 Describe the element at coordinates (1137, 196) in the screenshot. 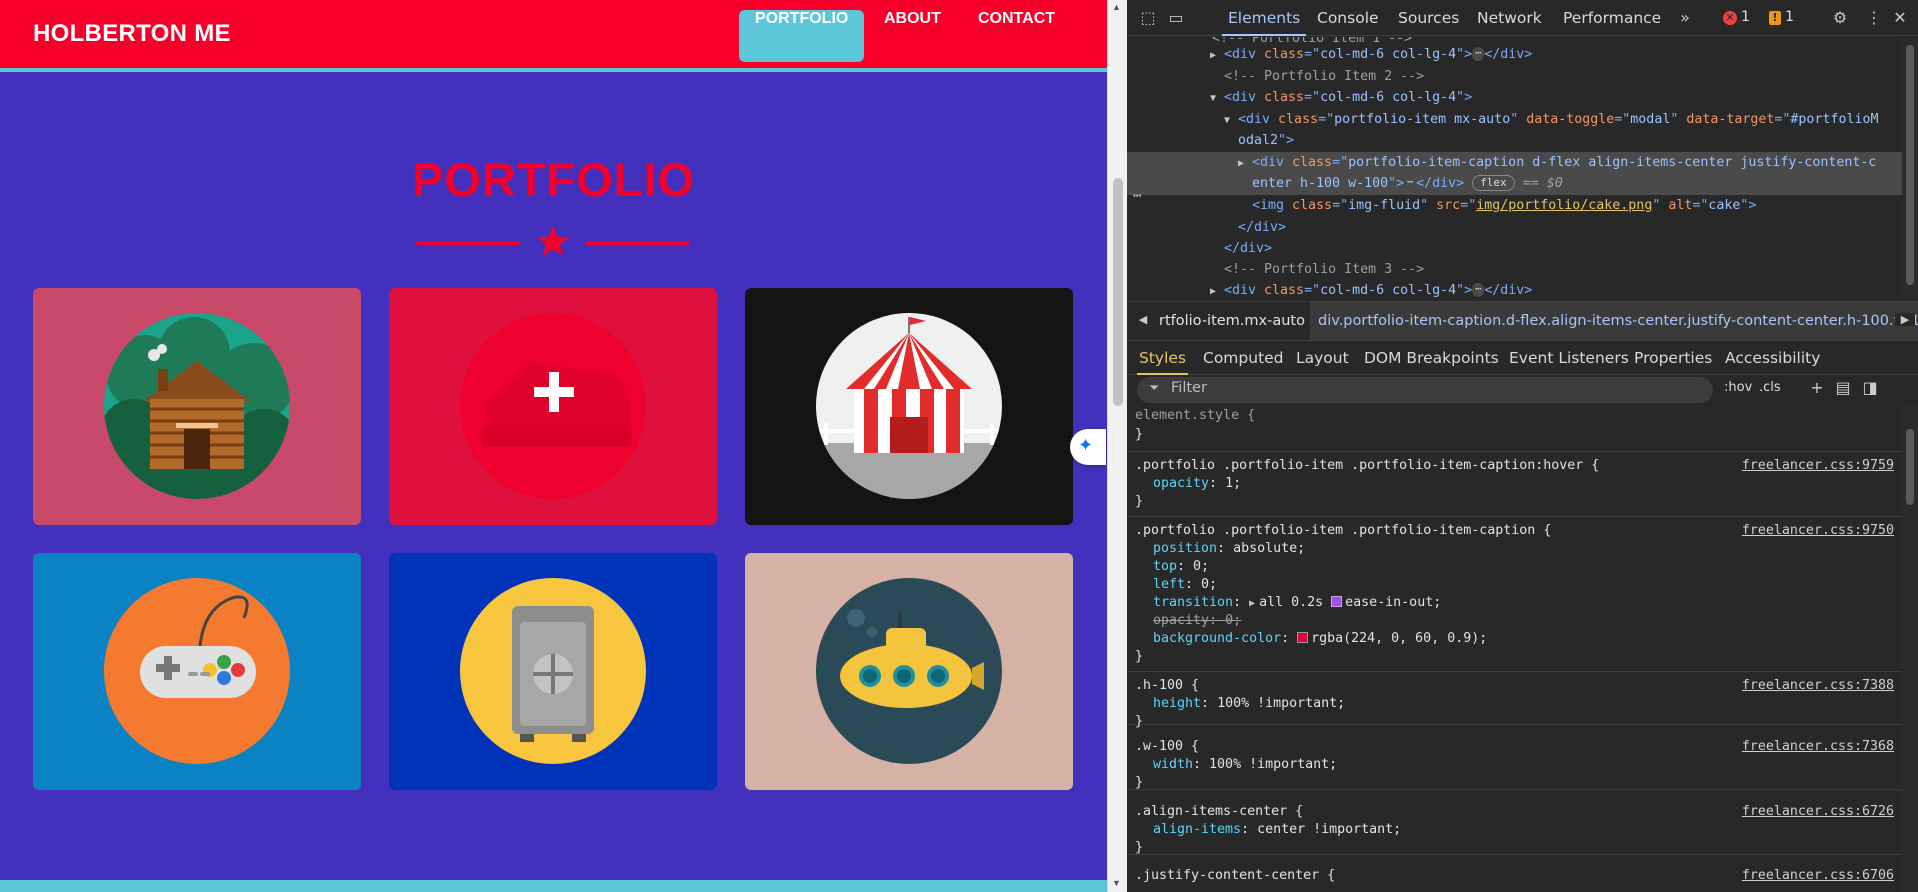

I see `node-actions-icon: ⋯` at that location.